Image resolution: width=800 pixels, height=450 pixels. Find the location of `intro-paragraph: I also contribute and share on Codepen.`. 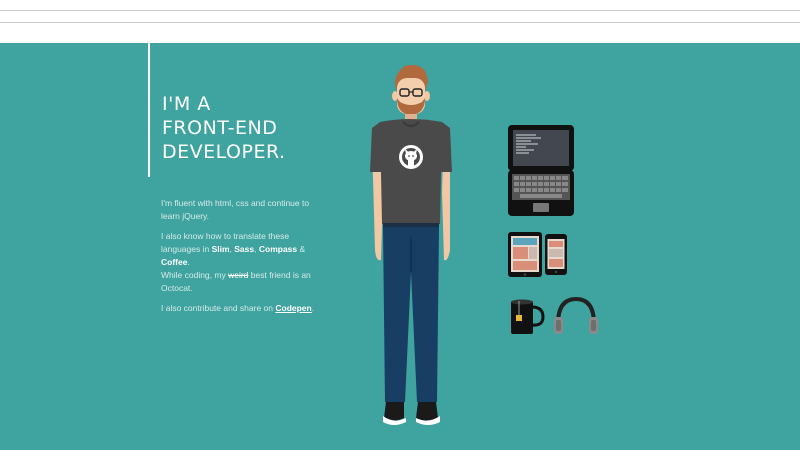

intro-paragraph: I also contribute and share on Codepen. is located at coordinates (241, 308).